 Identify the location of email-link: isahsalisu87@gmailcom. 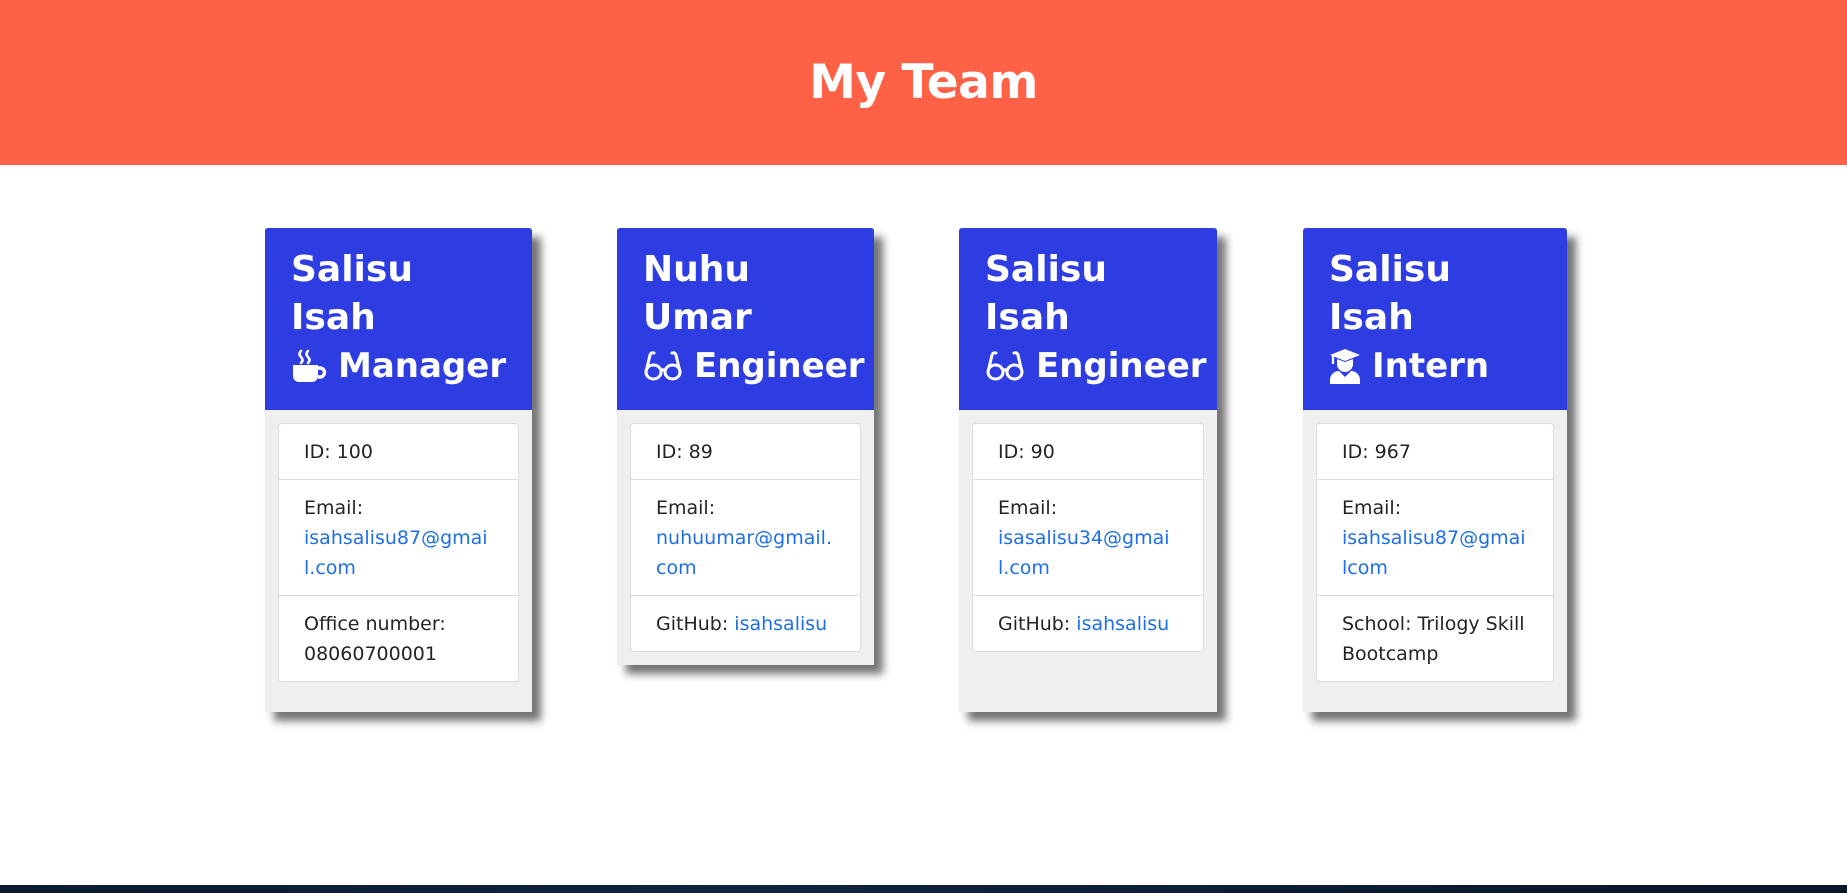
(1434, 553).